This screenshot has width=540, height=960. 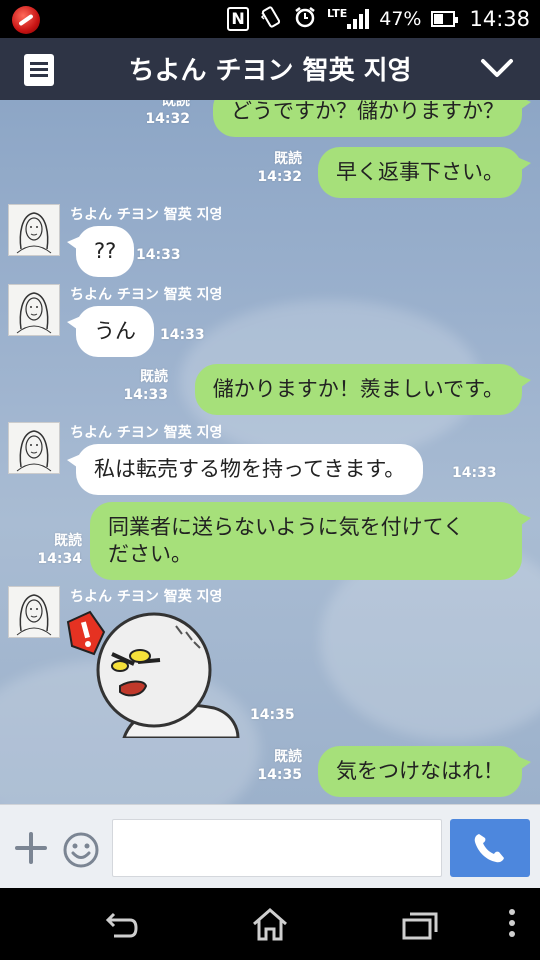 I want to click on clock: 14:38, so click(x=499, y=19).